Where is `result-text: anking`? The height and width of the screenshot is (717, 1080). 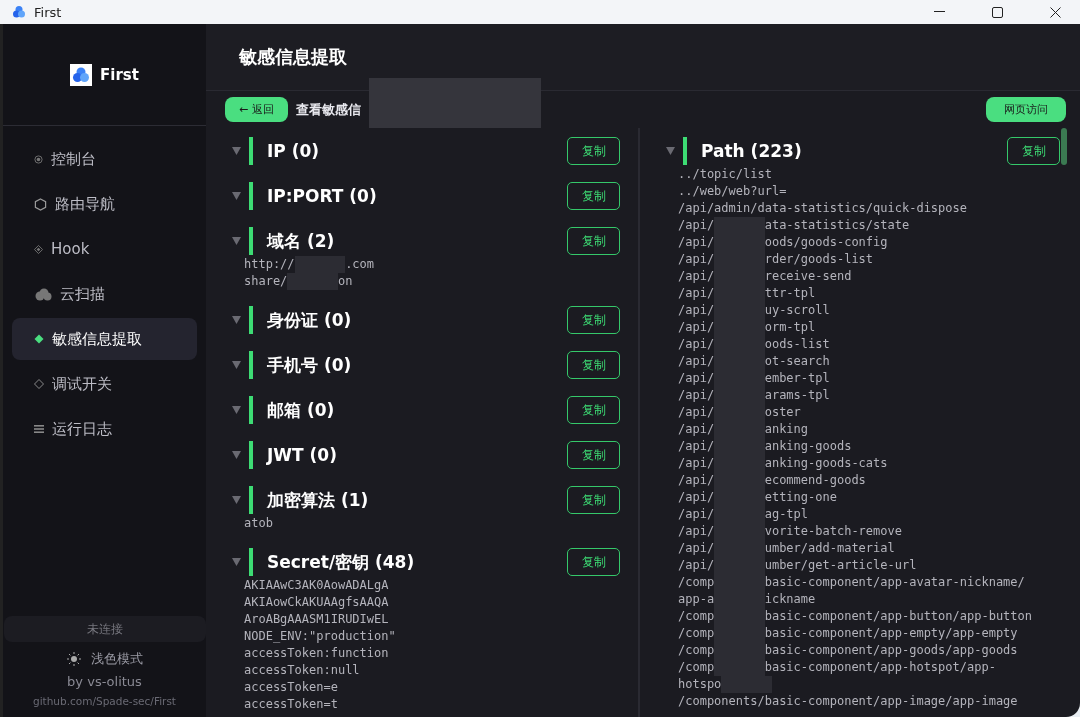 result-text: anking is located at coordinates (786, 429).